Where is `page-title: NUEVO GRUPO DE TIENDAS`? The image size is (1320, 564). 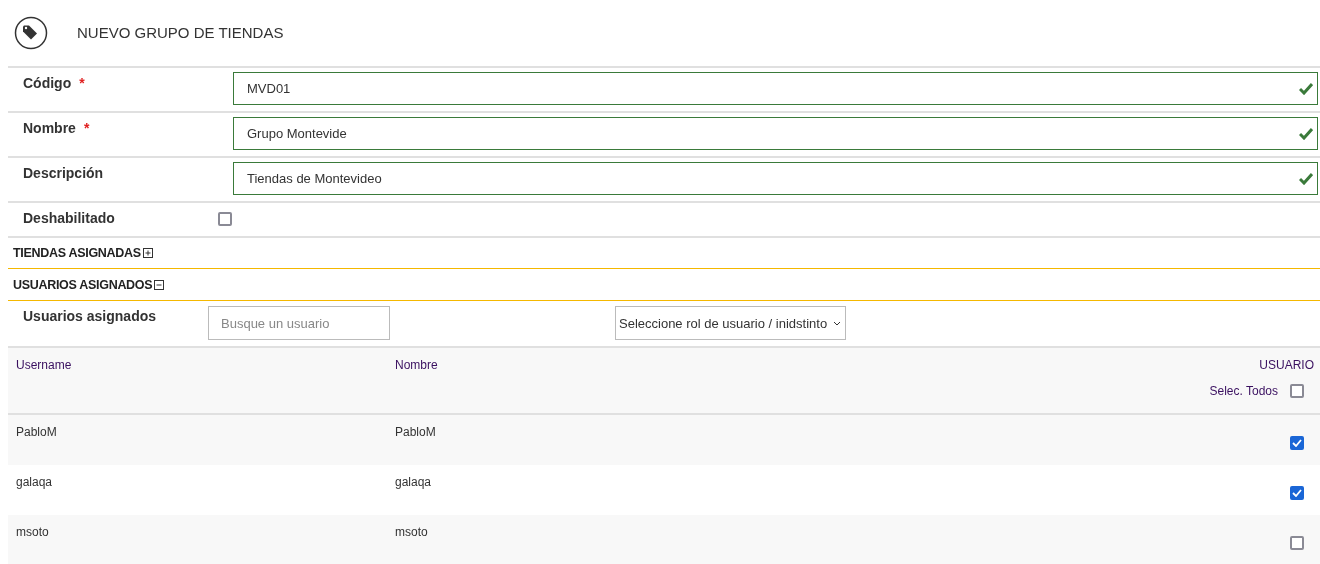 page-title: NUEVO GRUPO DE TIENDAS is located at coordinates (180, 32).